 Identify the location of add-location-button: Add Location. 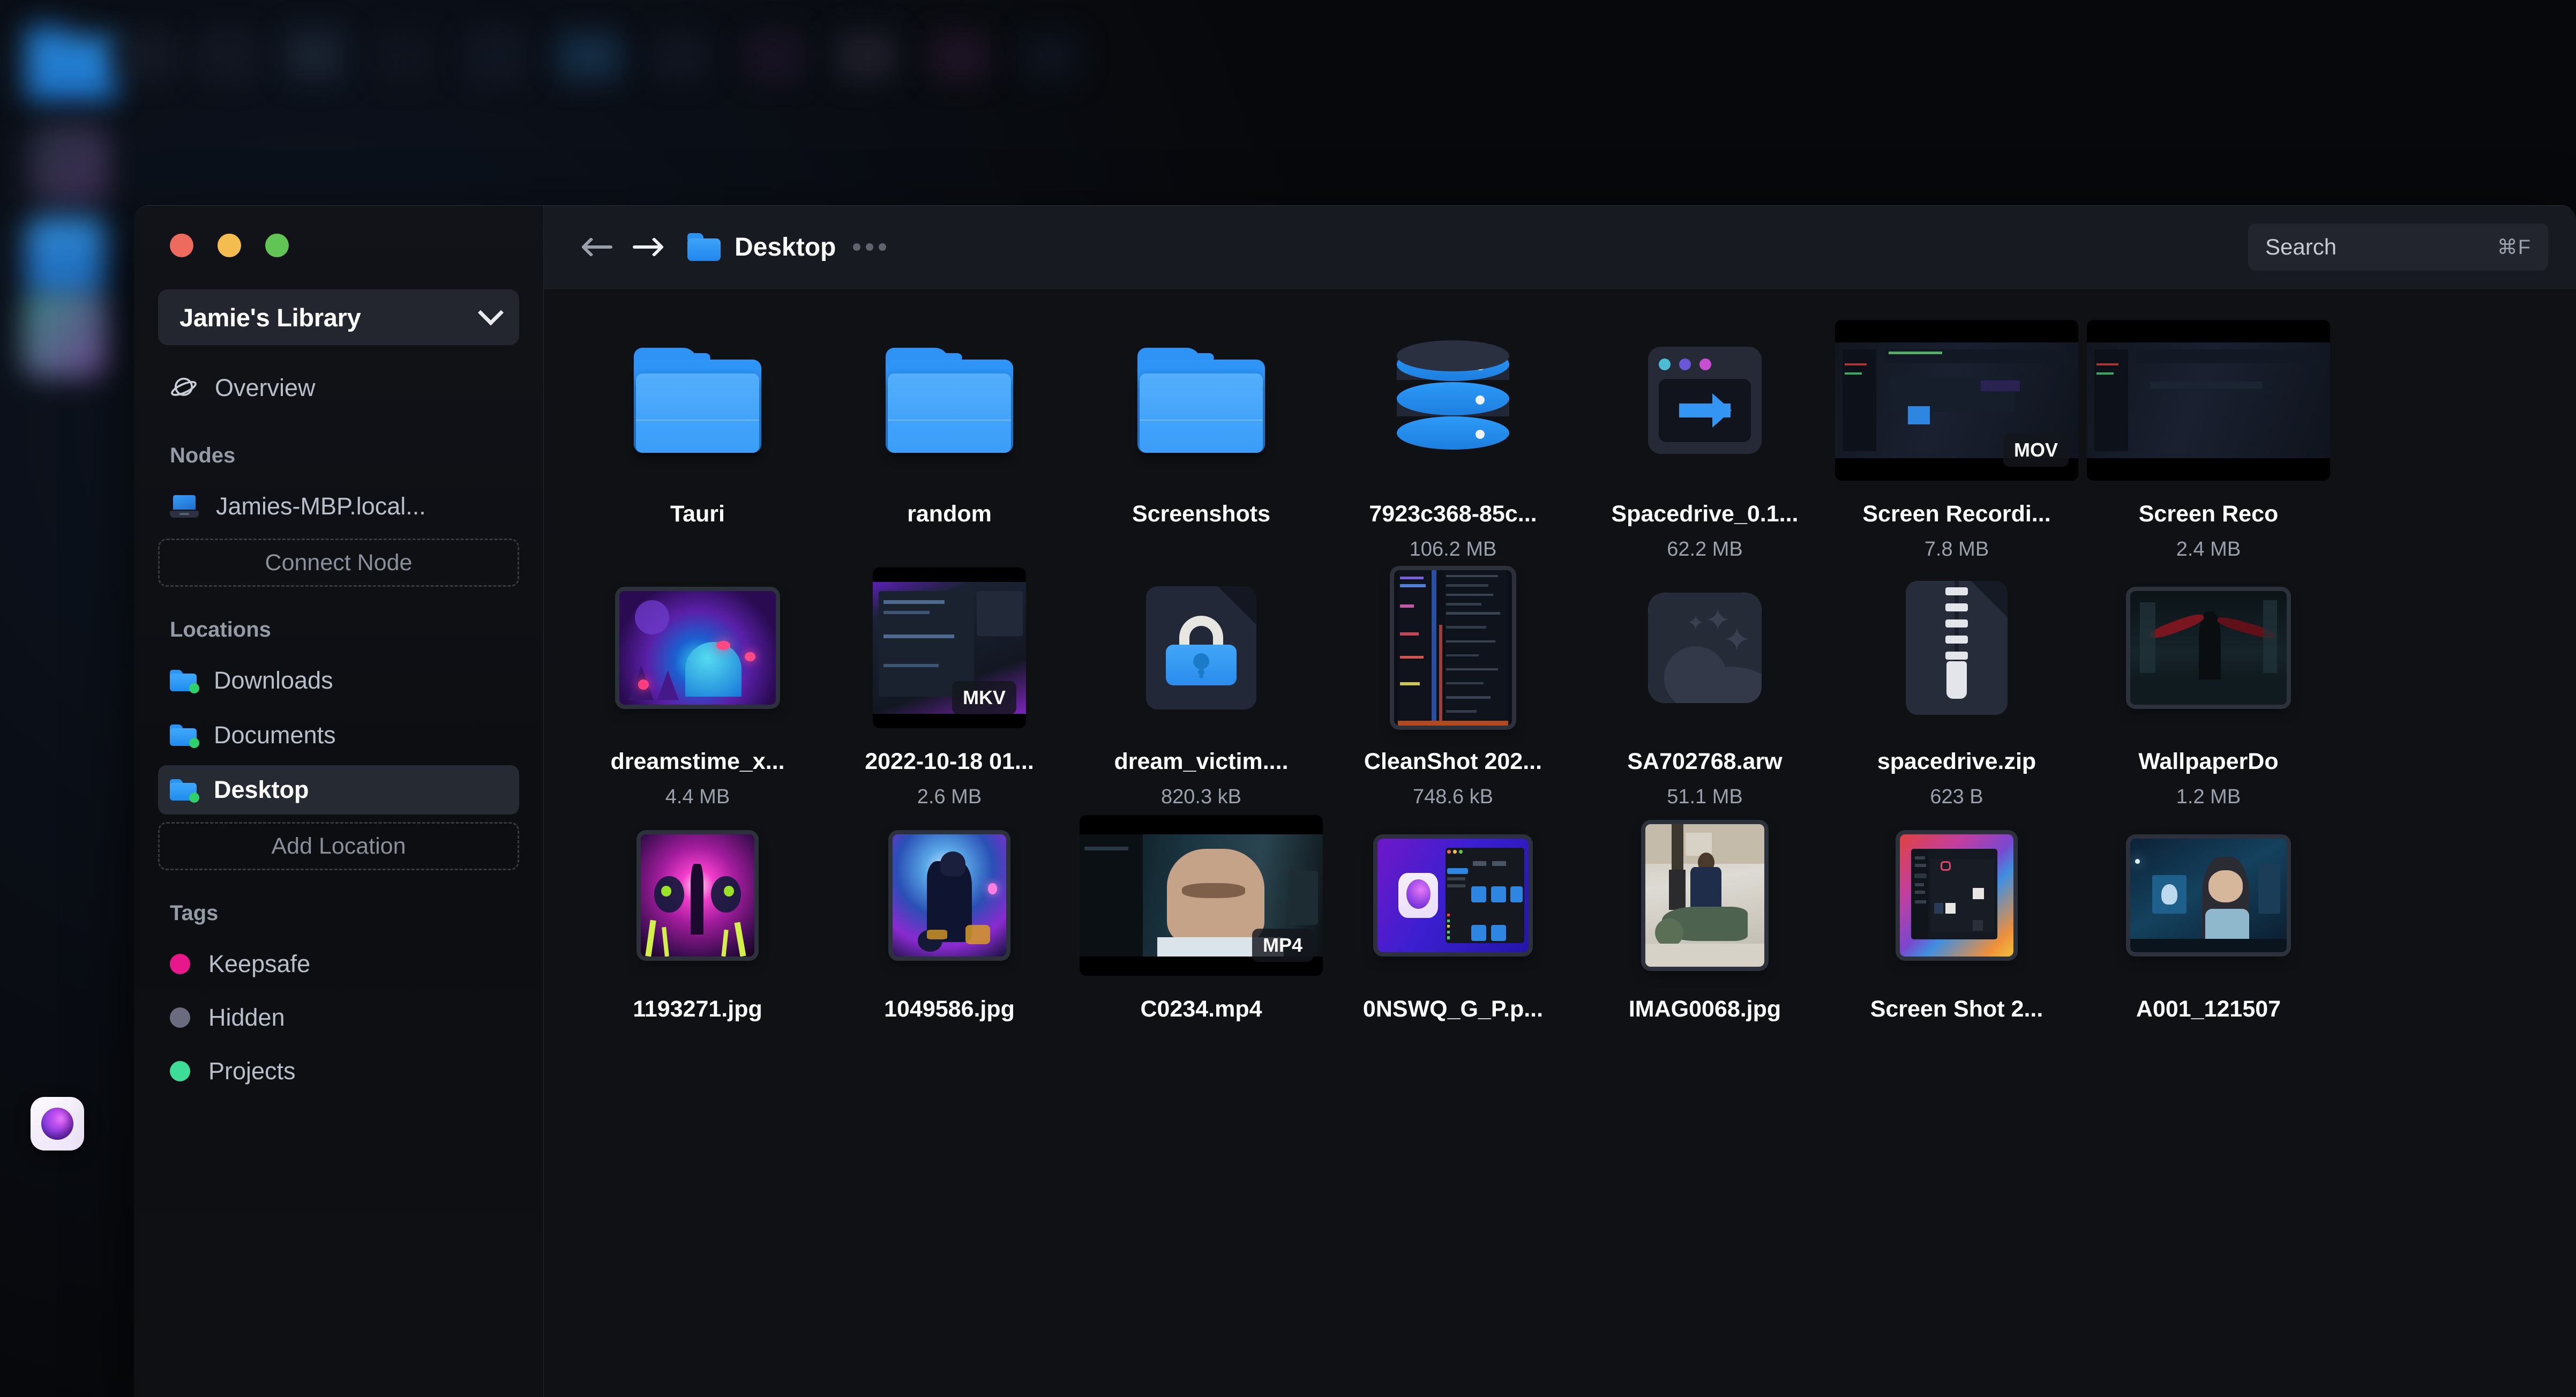
(338, 846).